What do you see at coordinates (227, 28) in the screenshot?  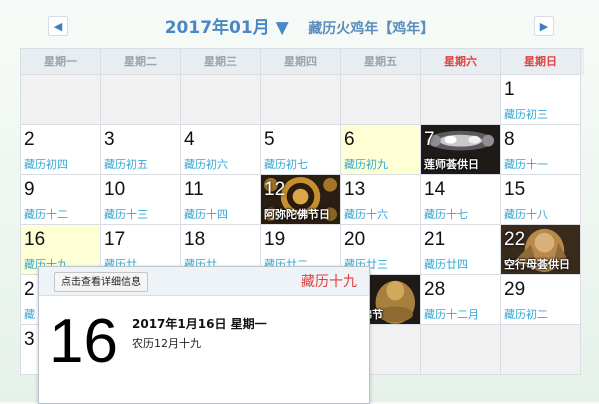 I see `month-selector: 2017年01月 ▼` at bounding box center [227, 28].